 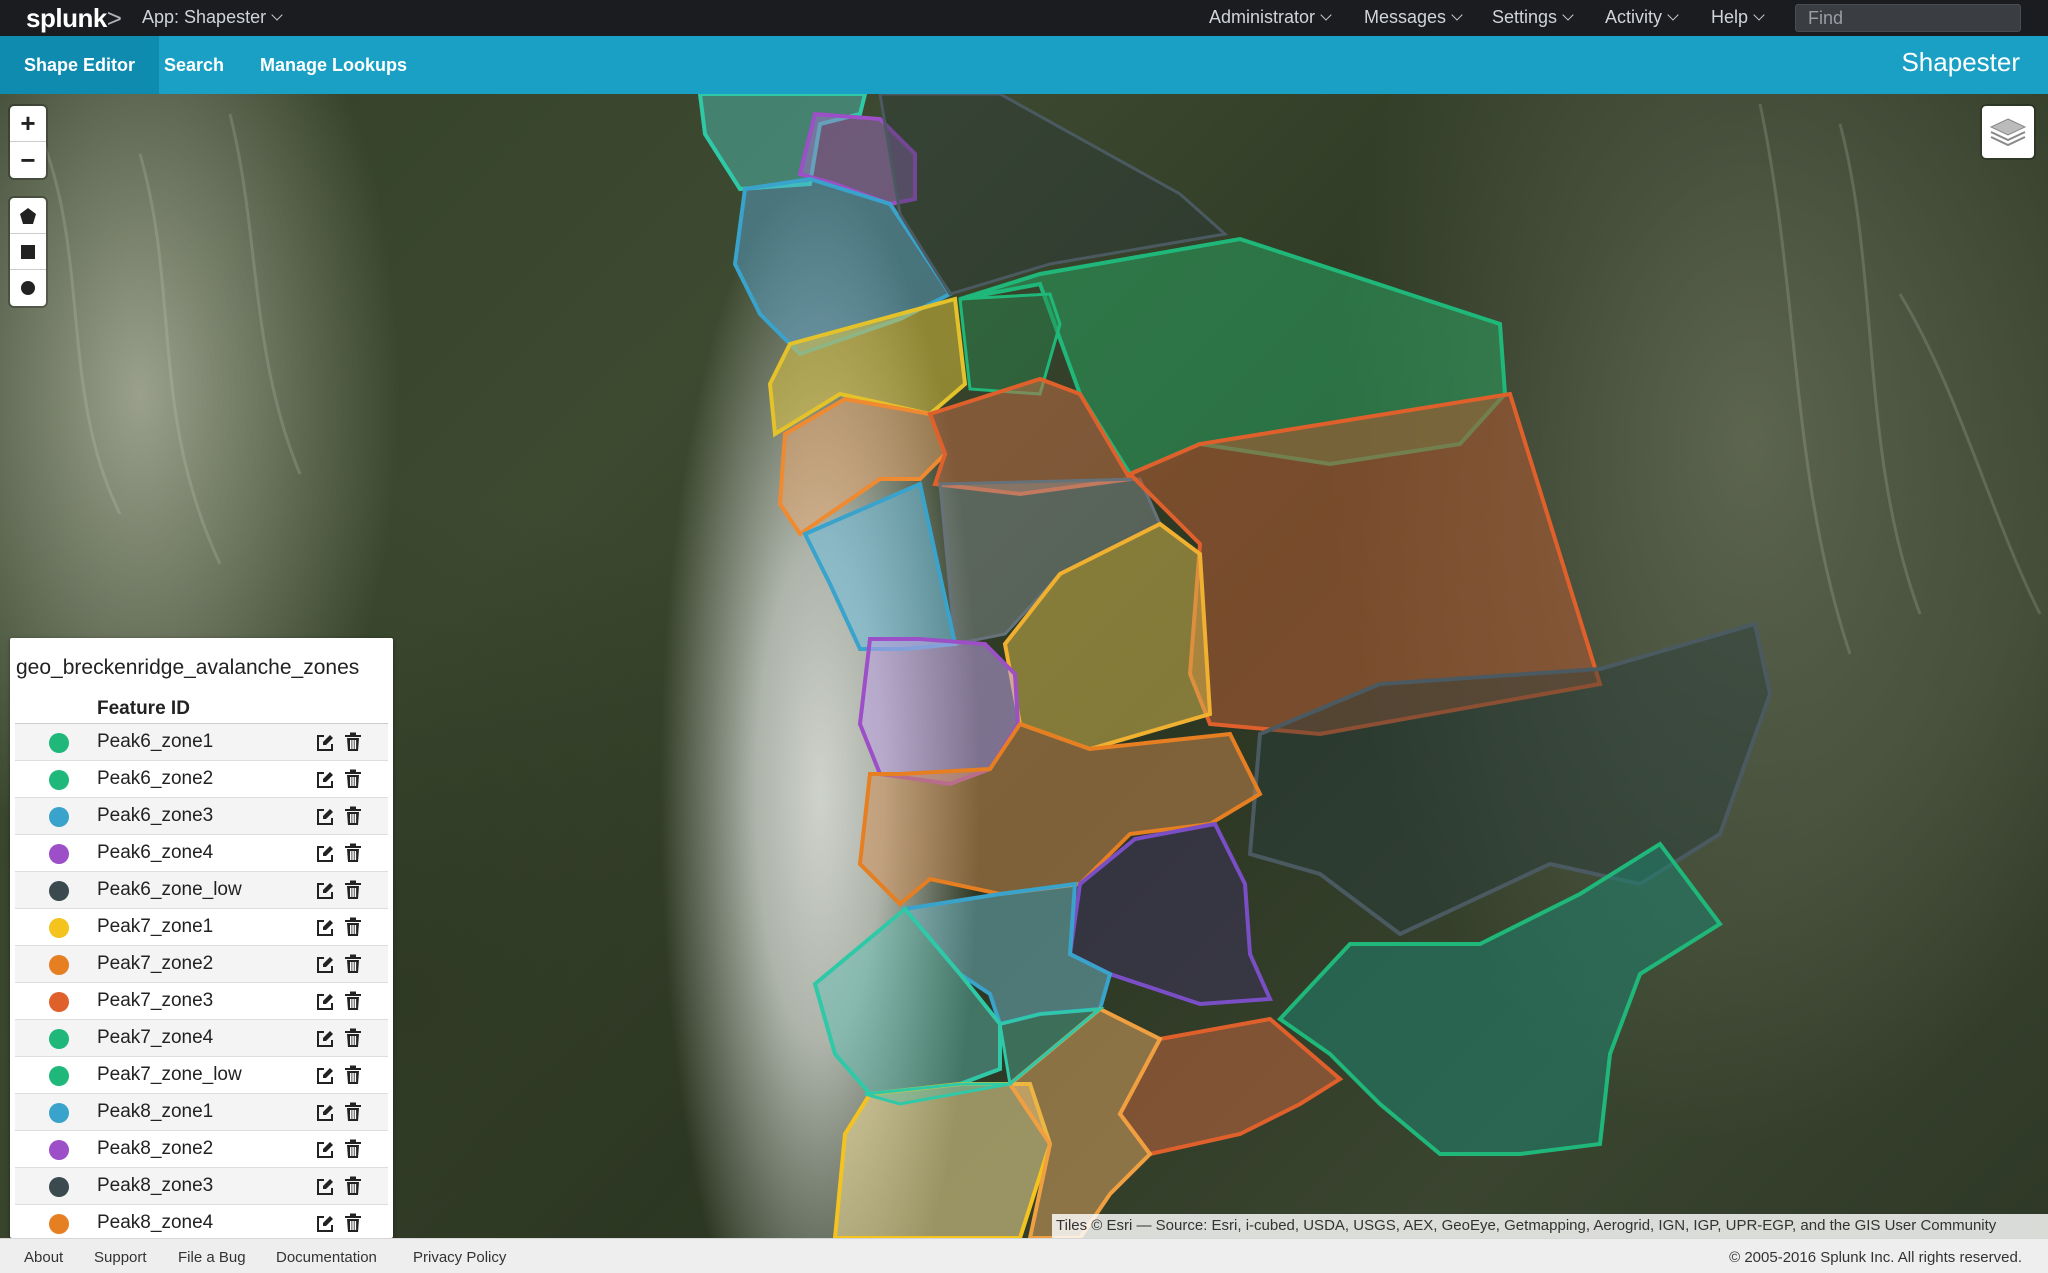 I want to click on feature-id-label: Peak7_zone4, so click(x=155, y=1037).